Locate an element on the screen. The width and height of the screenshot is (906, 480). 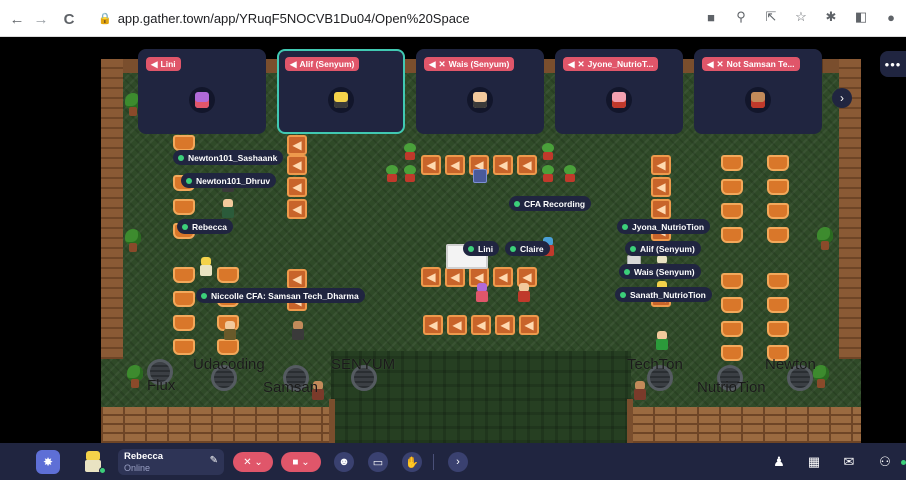
screen-share-button: ▭ is located at coordinates (378, 462).